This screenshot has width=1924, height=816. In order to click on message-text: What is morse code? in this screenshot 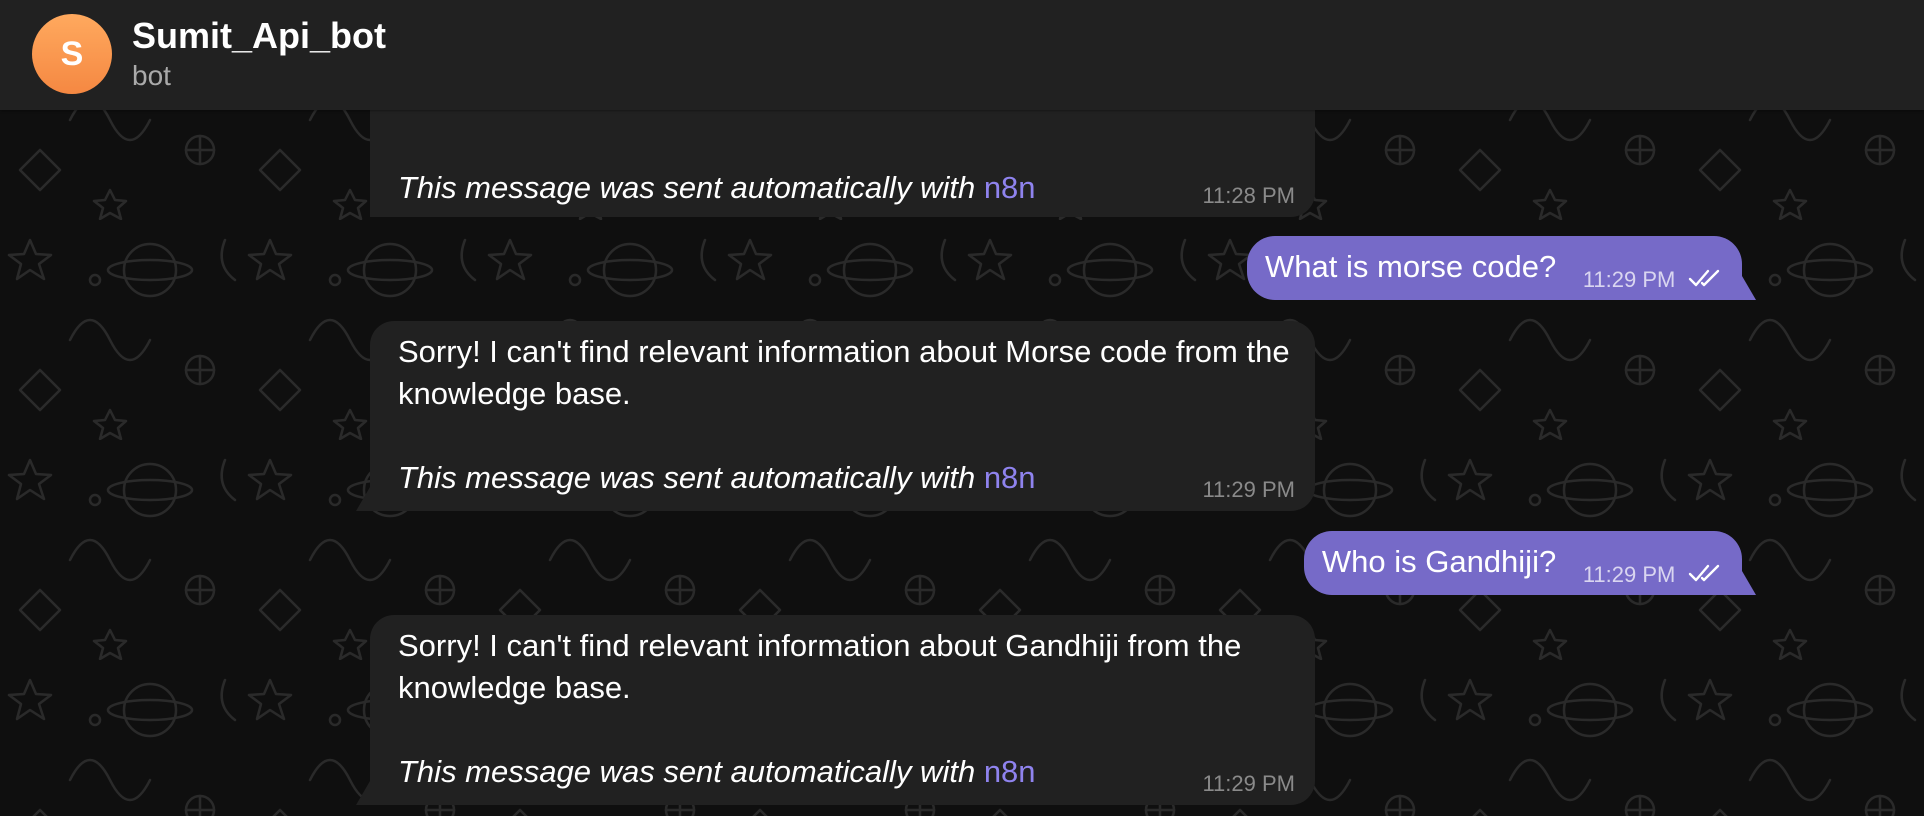, I will do `click(1411, 266)`.